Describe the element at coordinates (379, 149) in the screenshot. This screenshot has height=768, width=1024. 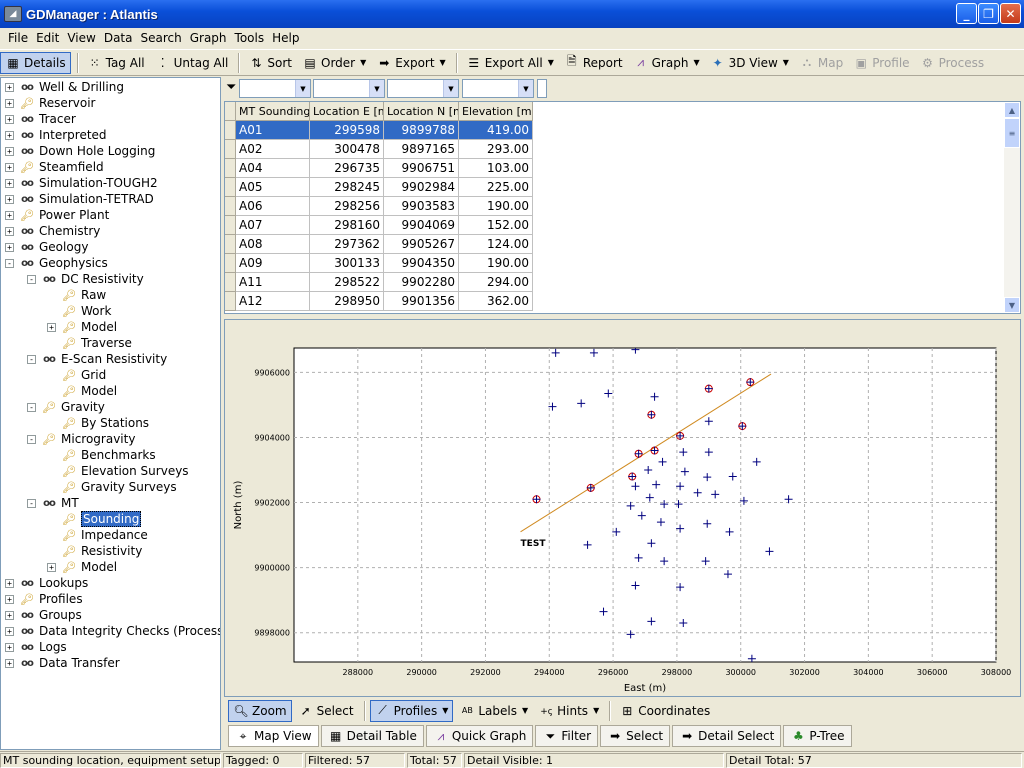
I see `table-row: A02 300478 9897165 293.00` at that location.